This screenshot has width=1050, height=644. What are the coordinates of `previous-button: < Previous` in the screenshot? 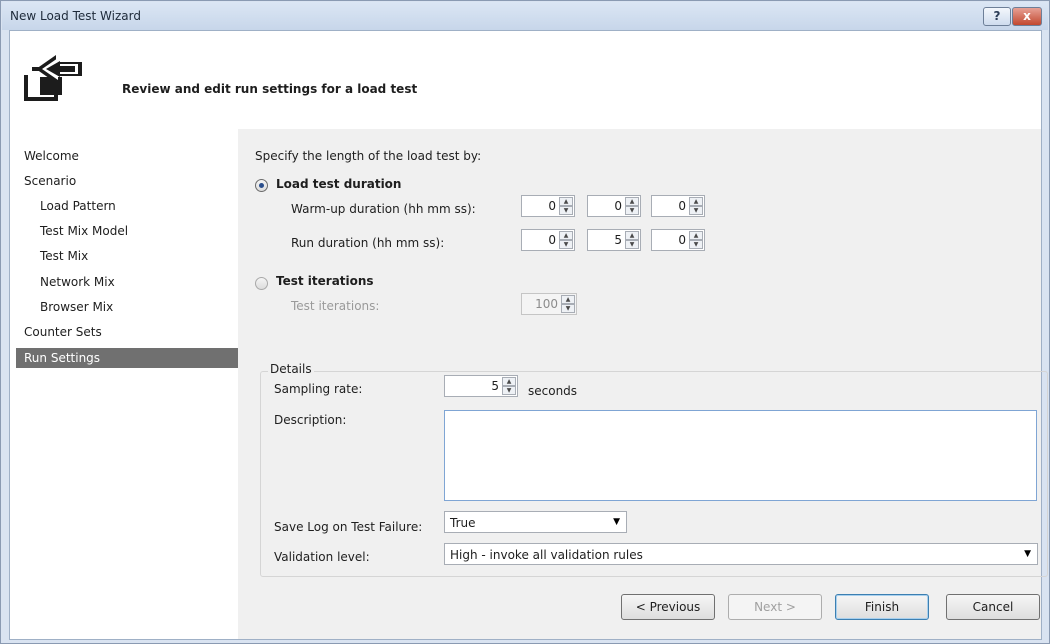 It's located at (668, 607).